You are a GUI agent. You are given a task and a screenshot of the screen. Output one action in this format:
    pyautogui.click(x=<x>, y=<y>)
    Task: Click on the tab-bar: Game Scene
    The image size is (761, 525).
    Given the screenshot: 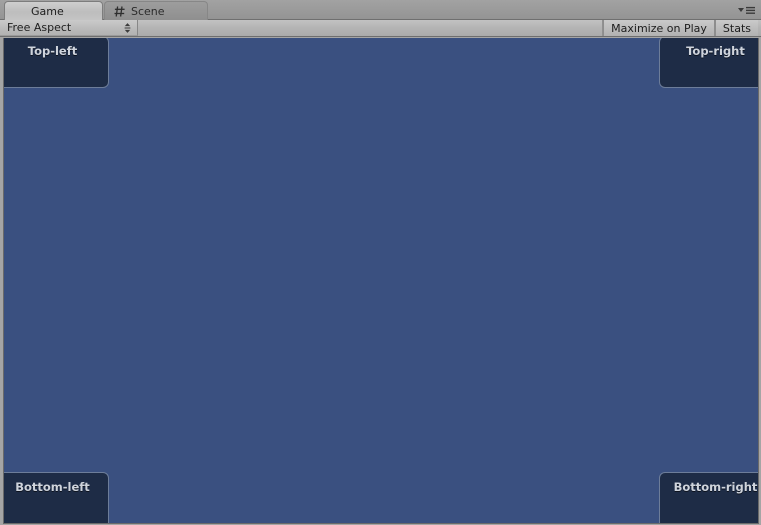 What is the action you would take?
    pyautogui.click(x=380, y=10)
    